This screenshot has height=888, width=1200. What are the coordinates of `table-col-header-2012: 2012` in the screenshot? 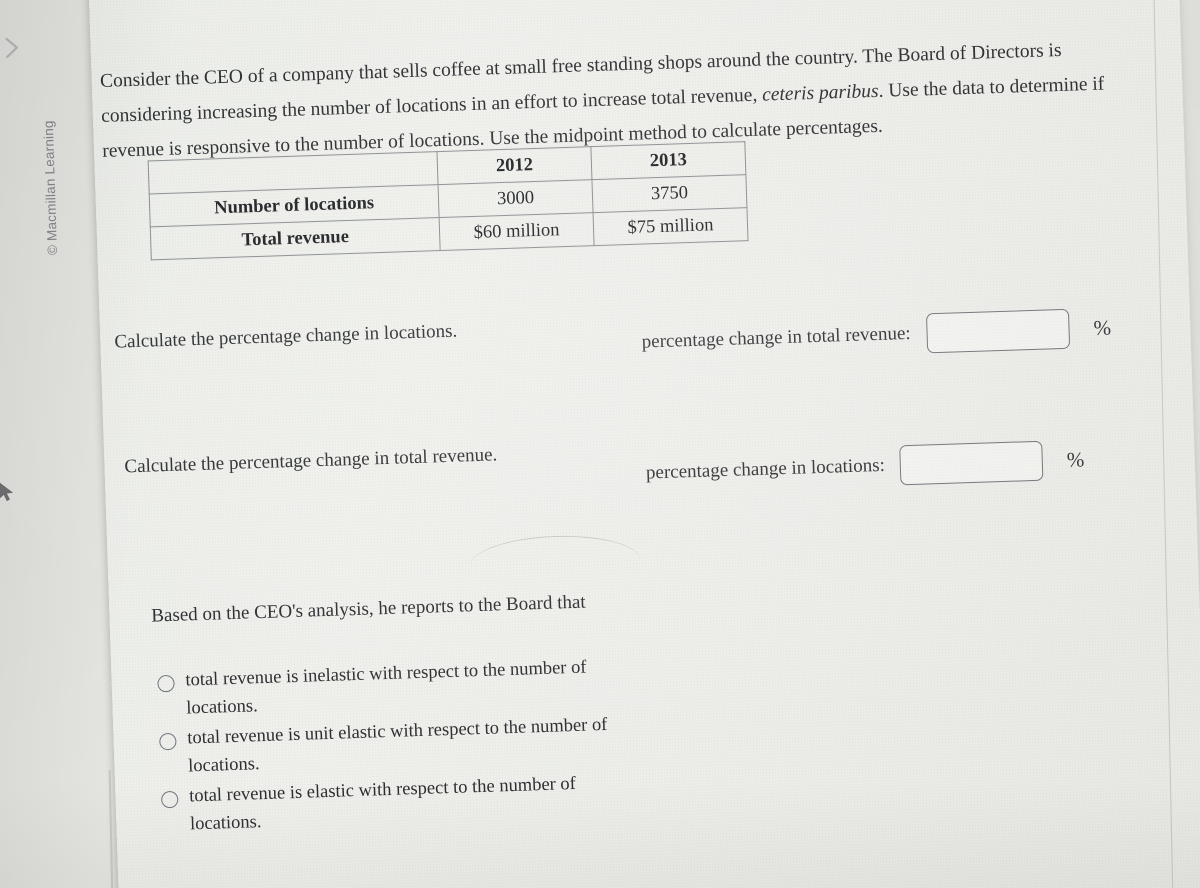 It's located at (514, 165).